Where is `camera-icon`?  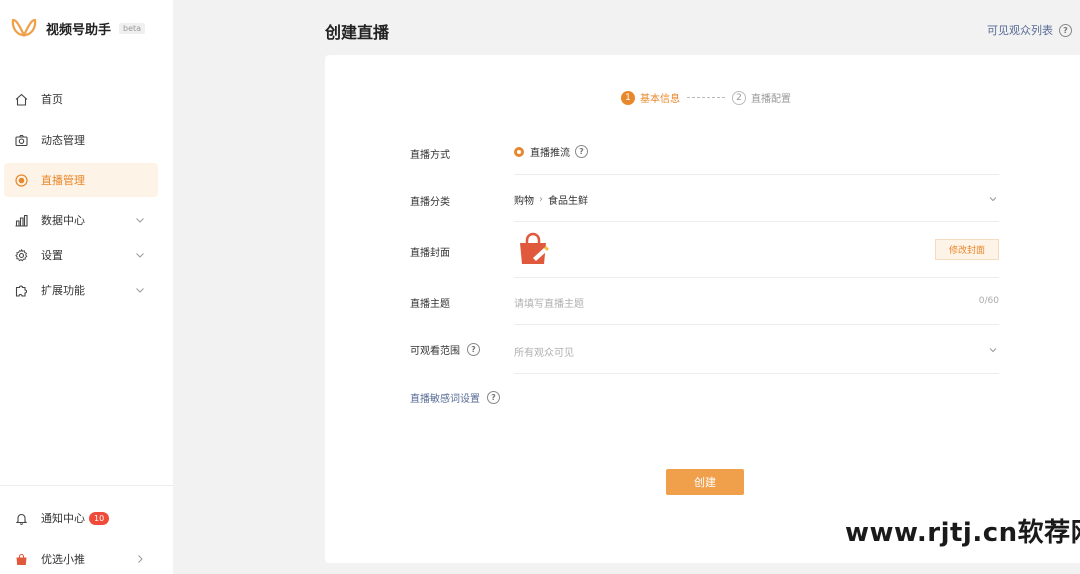
camera-icon is located at coordinates (21, 140).